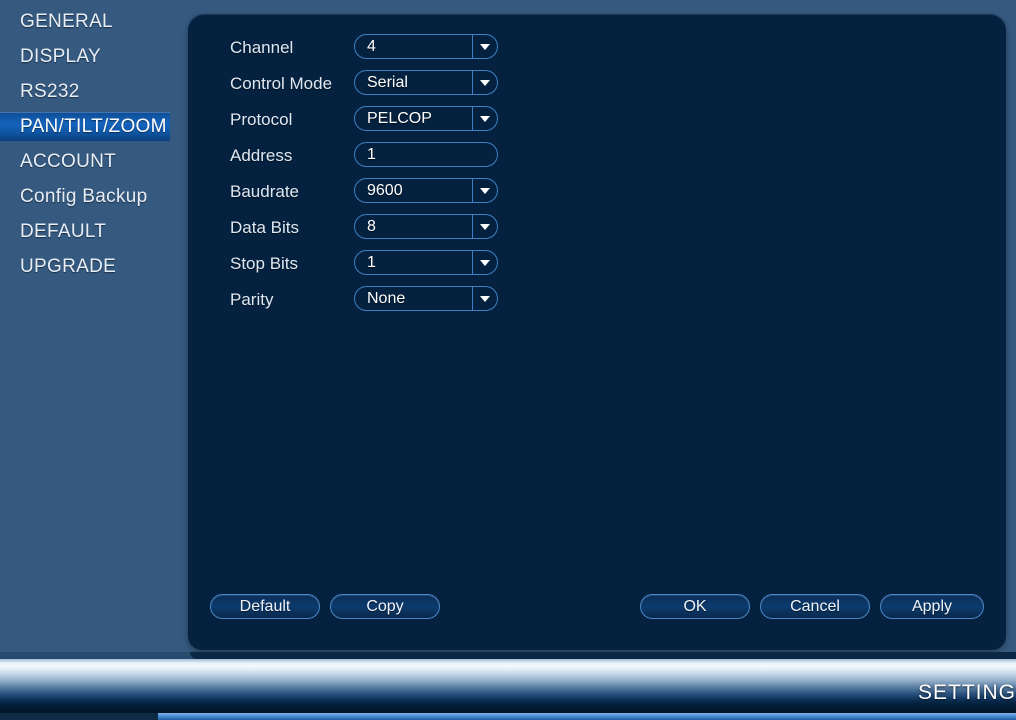 This screenshot has height=720, width=1016. I want to click on sidebar-item-upgrade: UPGRADE, so click(85, 266).